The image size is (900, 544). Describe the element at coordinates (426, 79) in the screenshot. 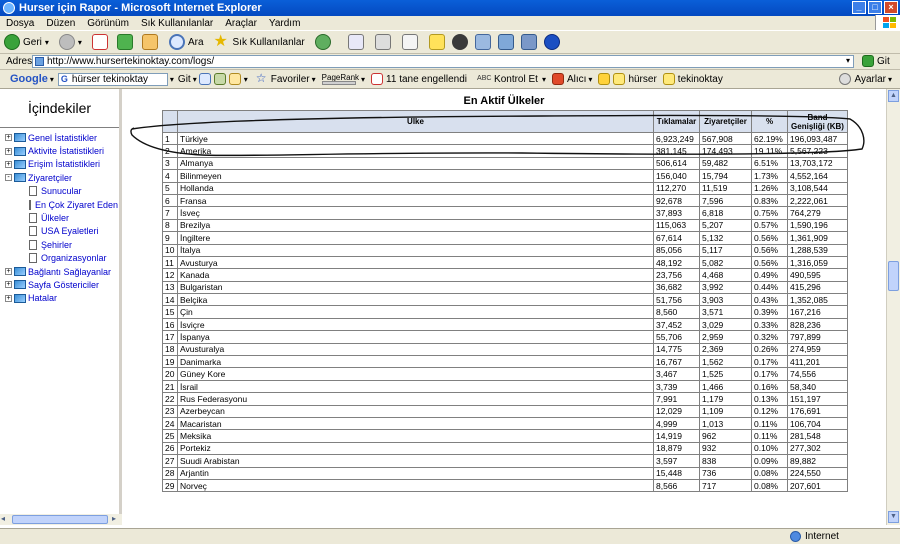

I see `popup-blocked-count: 11 tane engellendi` at that location.